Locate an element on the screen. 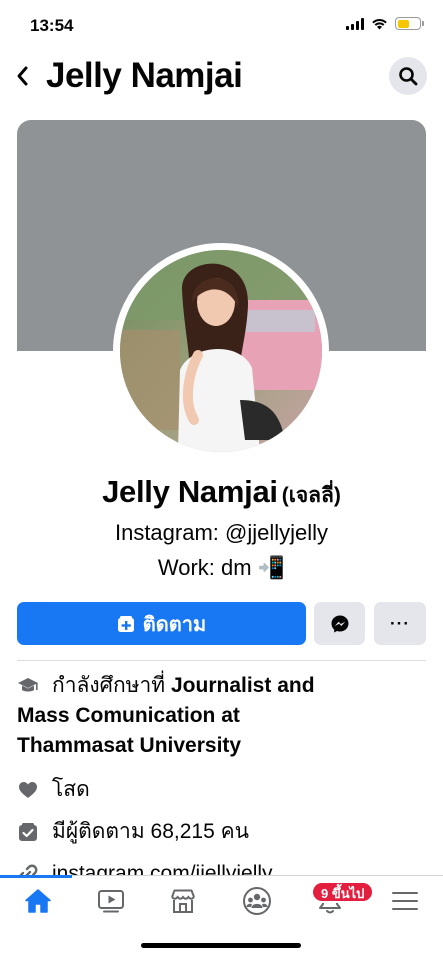  status-icons is located at coordinates (385, 23).